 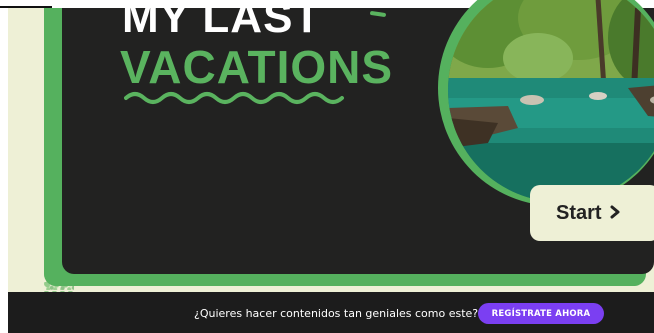 What do you see at coordinates (579, 212) in the screenshot?
I see `start-button-label: Start` at bounding box center [579, 212].